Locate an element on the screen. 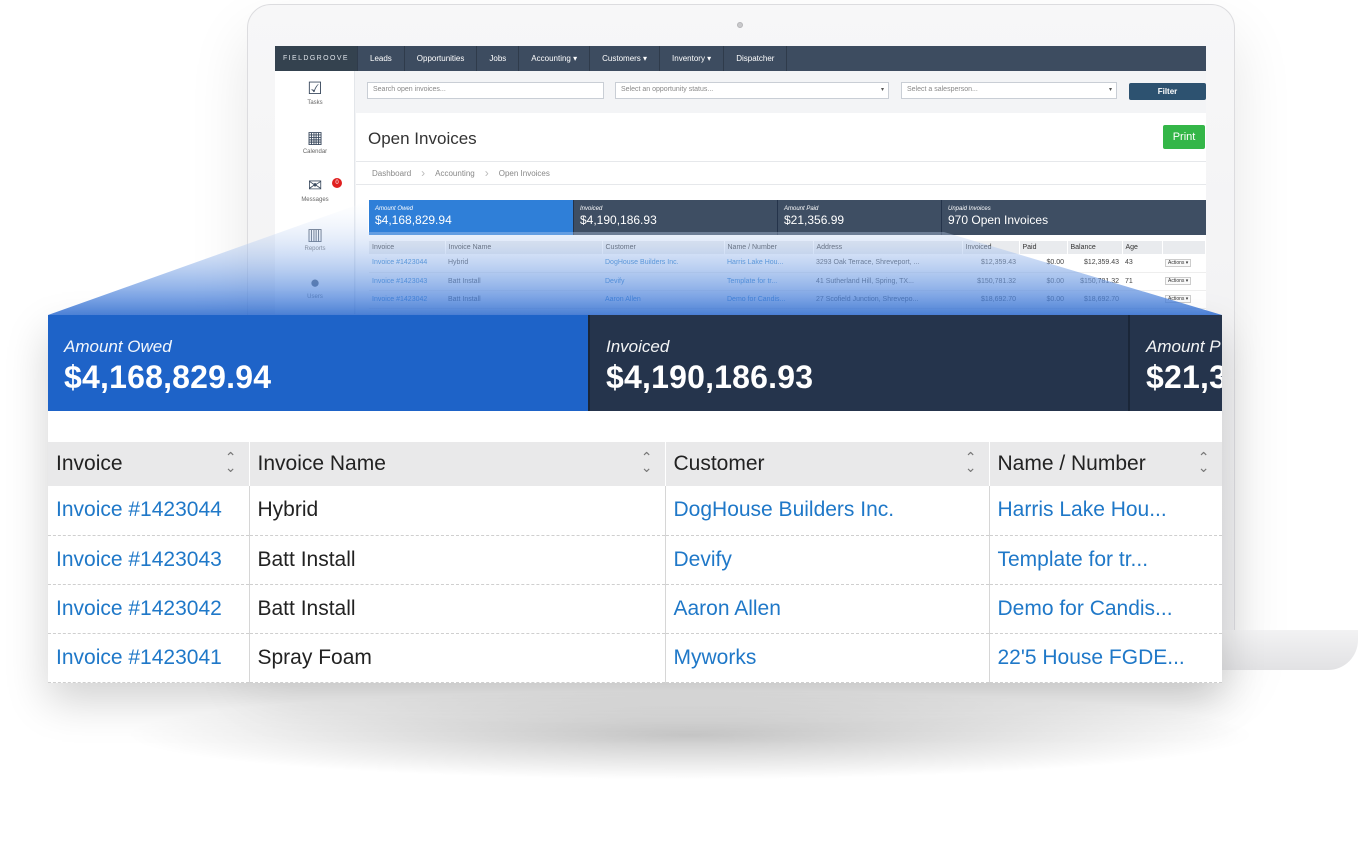  laptop-base is located at coordinates (1288, 650).